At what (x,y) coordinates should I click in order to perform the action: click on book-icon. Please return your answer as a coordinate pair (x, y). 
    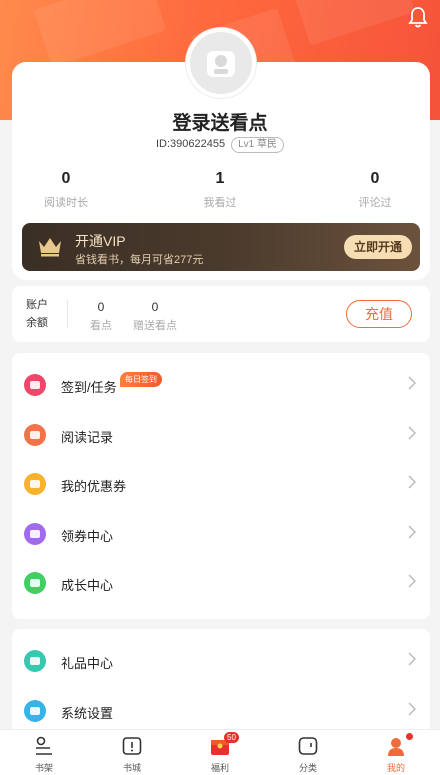
    Looking at the image, I should click on (35, 434).